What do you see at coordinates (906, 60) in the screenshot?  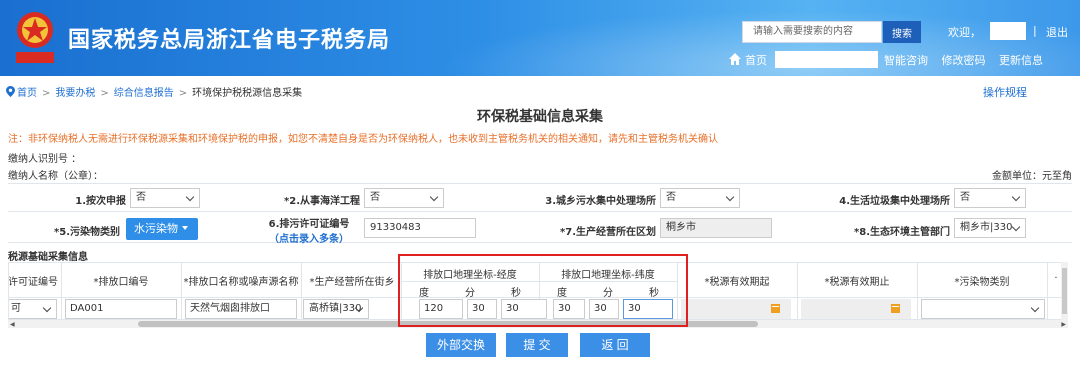 I see `nav-smart-consult: 智能咨询` at bounding box center [906, 60].